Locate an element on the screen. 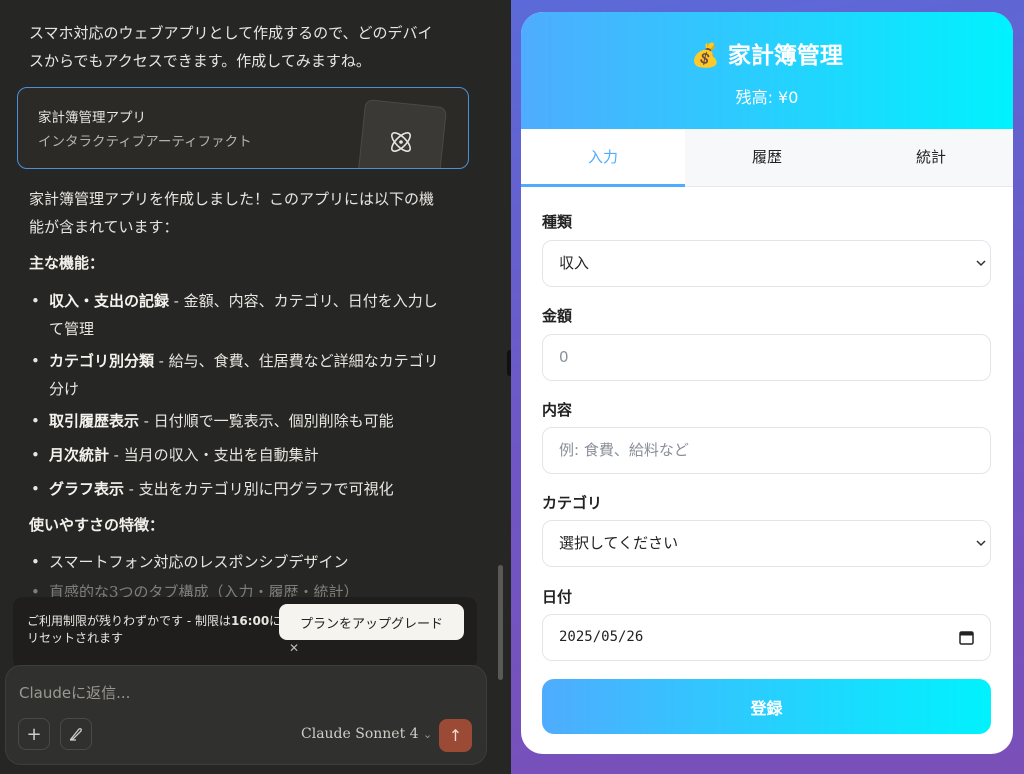 Image resolution: width=1024 pixels, height=774 pixels. feature-item-title: カテゴリ別分類 is located at coordinates (102, 361).